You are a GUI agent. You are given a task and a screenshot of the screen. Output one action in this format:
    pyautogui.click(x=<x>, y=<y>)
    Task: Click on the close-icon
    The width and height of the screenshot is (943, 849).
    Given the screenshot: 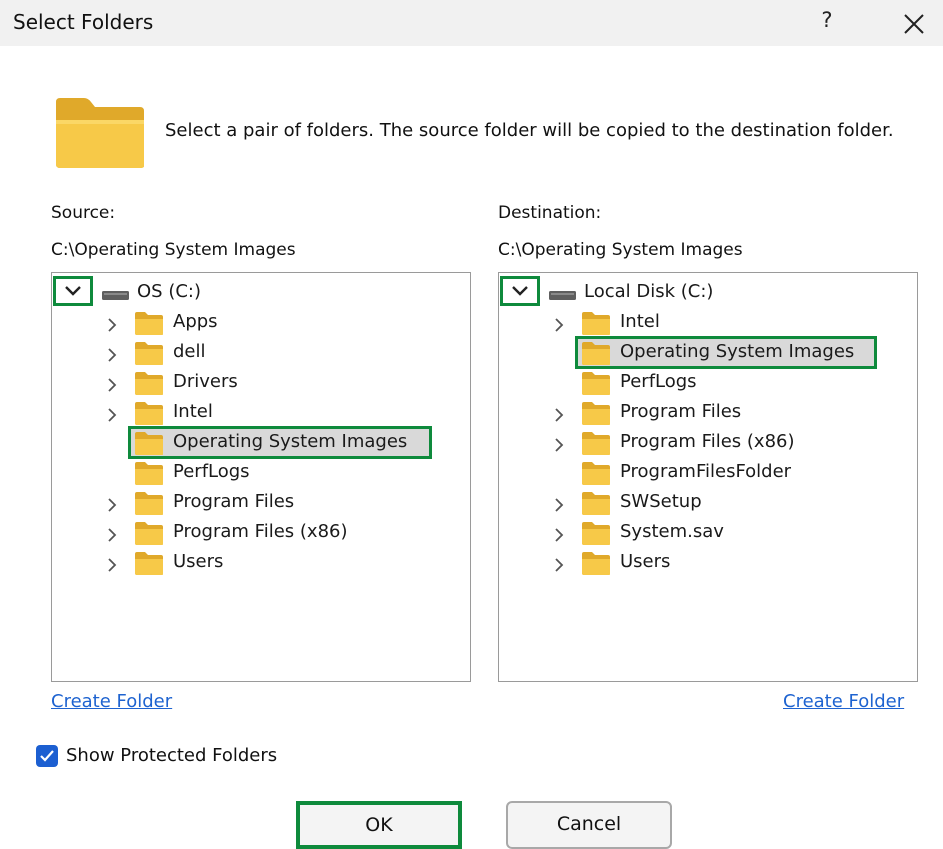 What is the action you would take?
    pyautogui.click(x=914, y=24)
    